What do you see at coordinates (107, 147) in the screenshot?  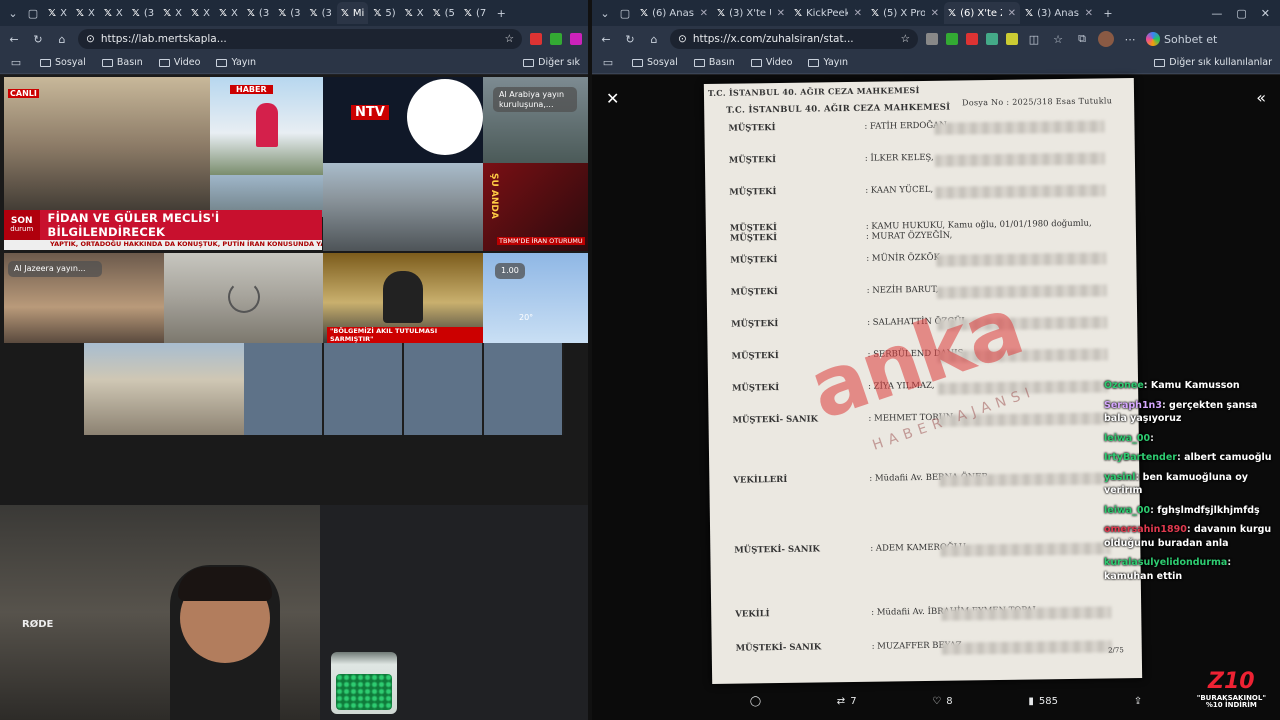 I see `stream-tile-parliament: CANLI` at bounding box center [107, 147].